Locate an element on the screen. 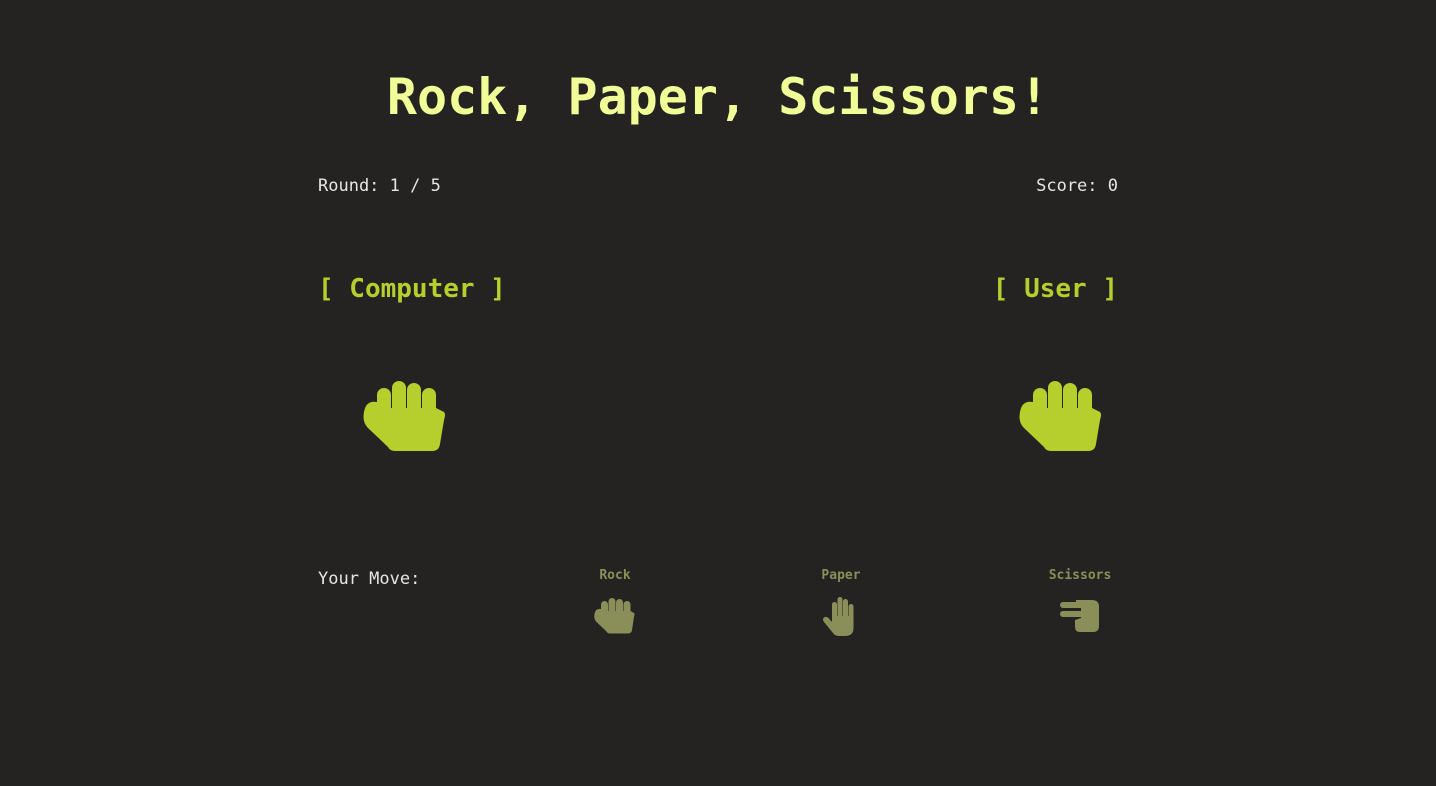 The height and width of the screenshot is (786, 1436). user-label: [ User ] is located at coordinates (1055, 289).